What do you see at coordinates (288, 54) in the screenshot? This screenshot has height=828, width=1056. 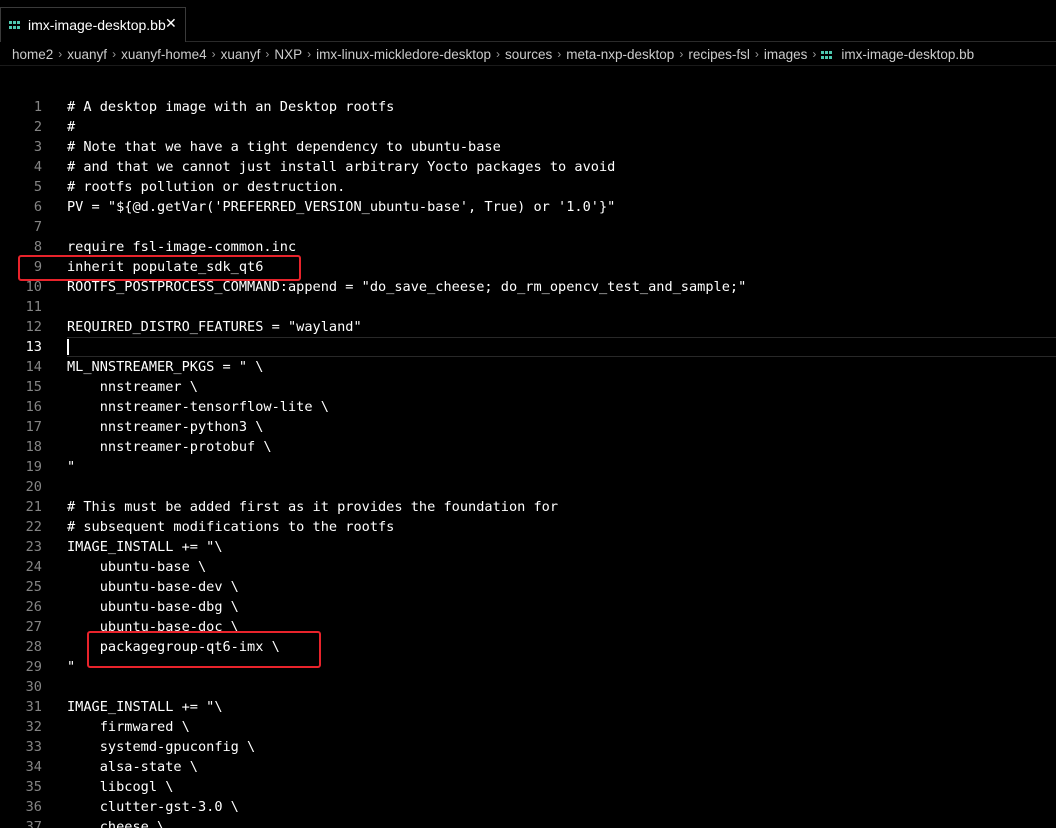 I see `breadcrumb-item: NXP` at bounding box center [288, 54].